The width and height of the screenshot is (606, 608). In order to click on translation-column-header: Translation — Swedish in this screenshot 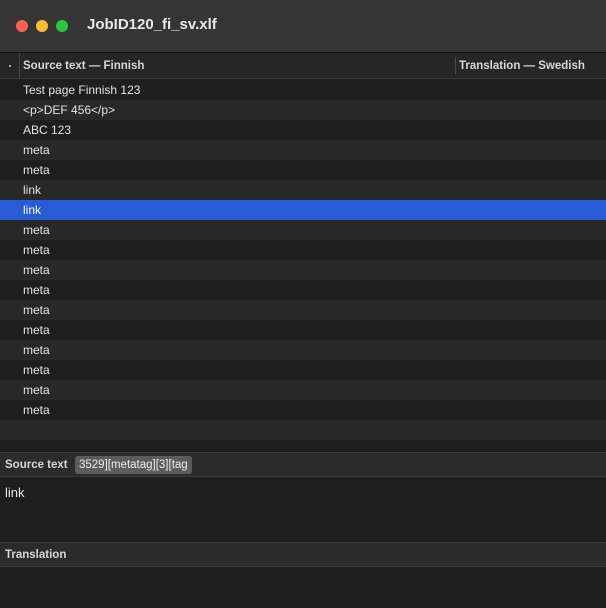, I will do `click(522, 66)`.